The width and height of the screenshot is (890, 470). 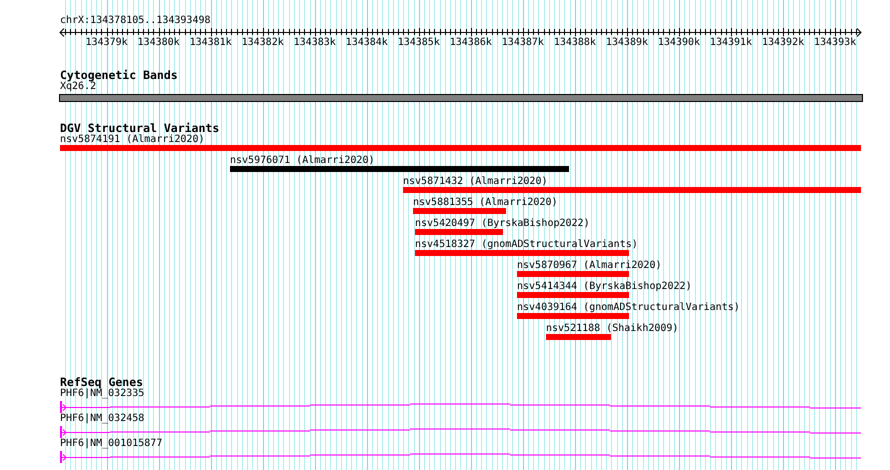 What do you see at coordinates (263, 43) in the screenshot?
I see `tick-label: 134382k` at bounding box center [263, 43].